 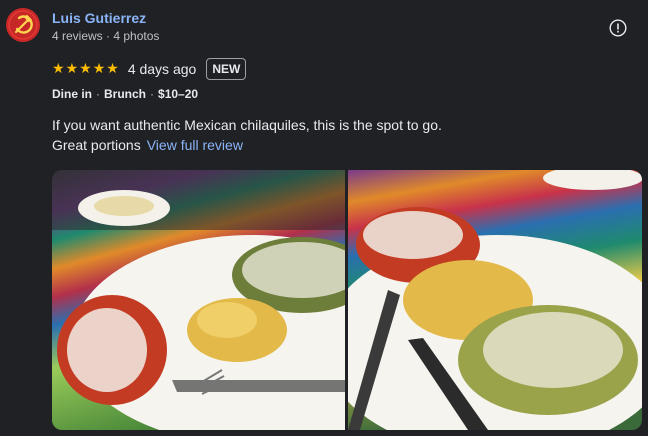 I want to click on hammer-sickle-icon, so click(x=23, y=25).